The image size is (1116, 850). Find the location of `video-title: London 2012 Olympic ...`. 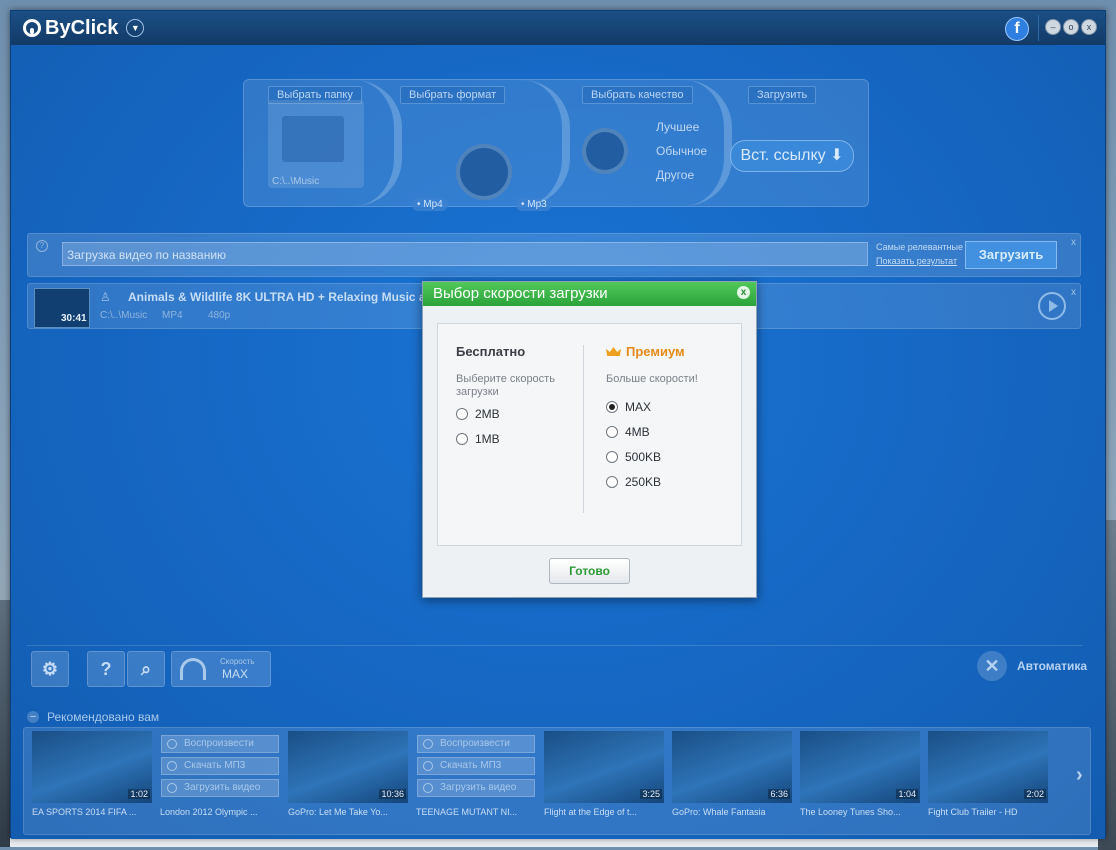

video-title: London 2012 Olympic ... is located at coordinates (209, 812).